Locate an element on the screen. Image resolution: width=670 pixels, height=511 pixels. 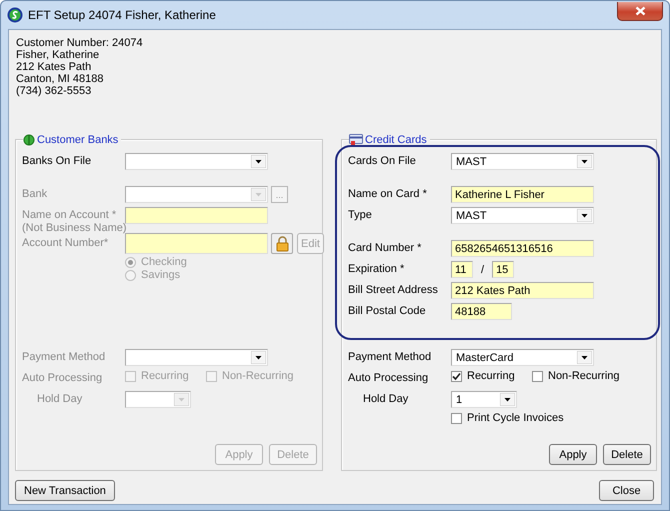
panel-button: Delete is located at coordinates (627, 454).